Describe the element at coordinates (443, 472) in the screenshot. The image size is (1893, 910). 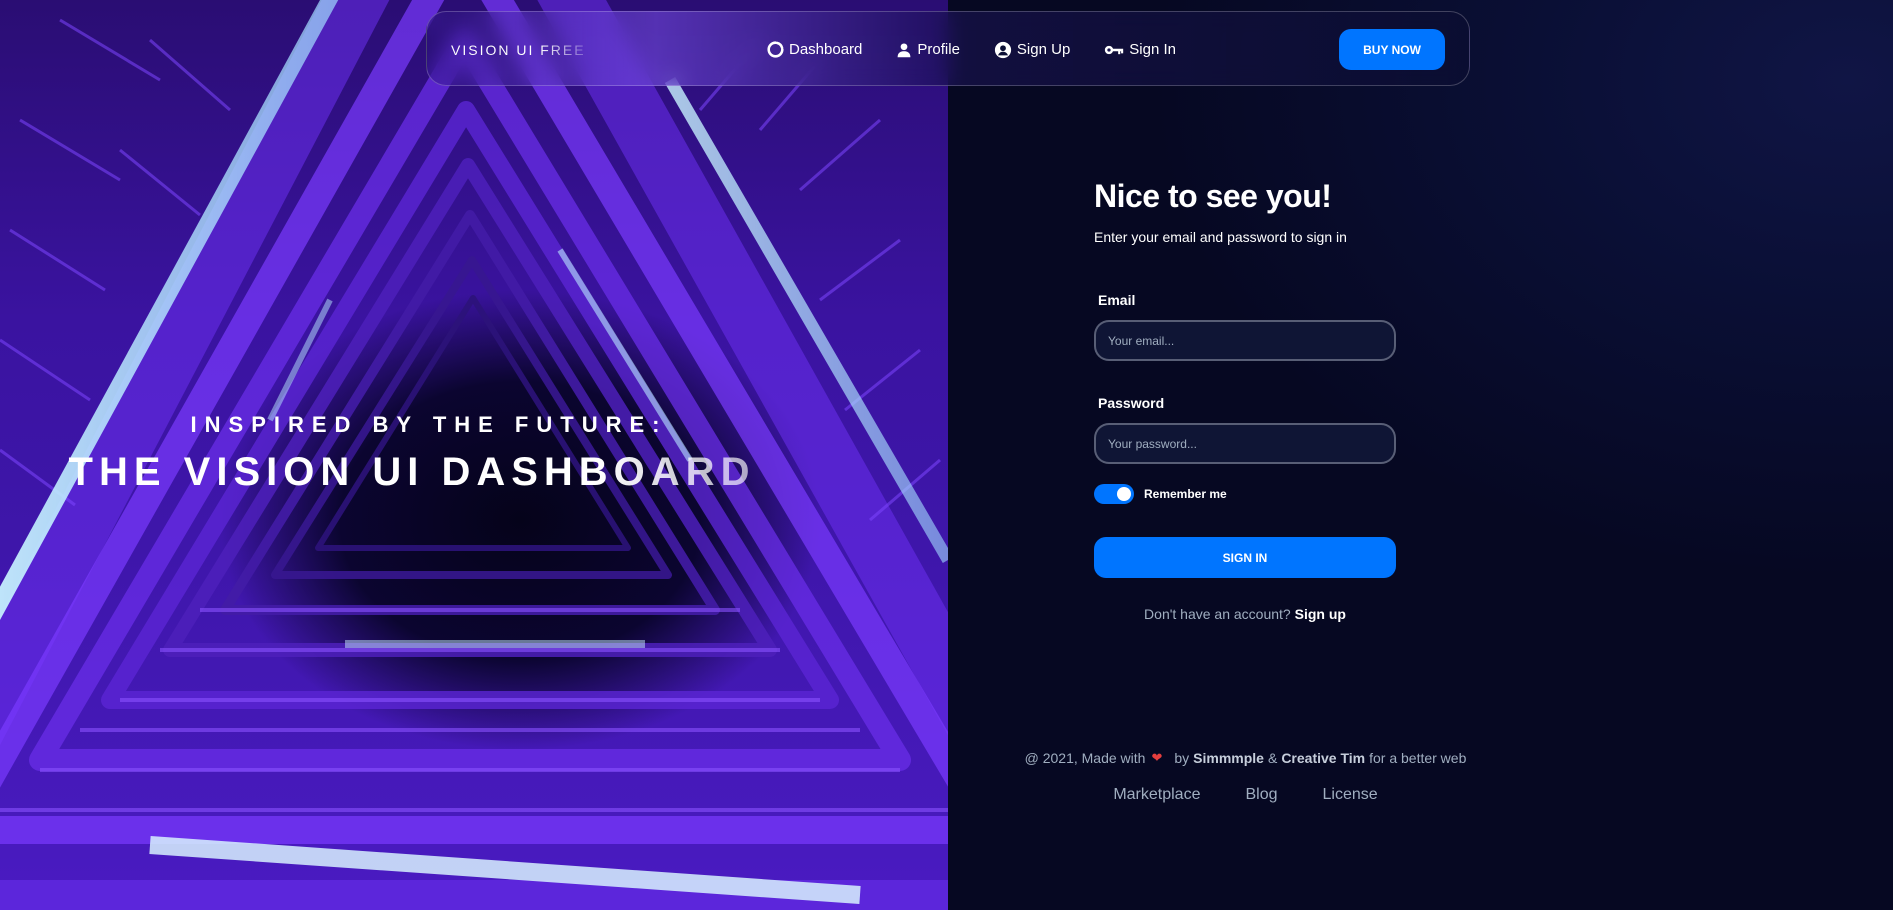
I see `hero-title: THE VISION UI DASHBOARD` at that location.